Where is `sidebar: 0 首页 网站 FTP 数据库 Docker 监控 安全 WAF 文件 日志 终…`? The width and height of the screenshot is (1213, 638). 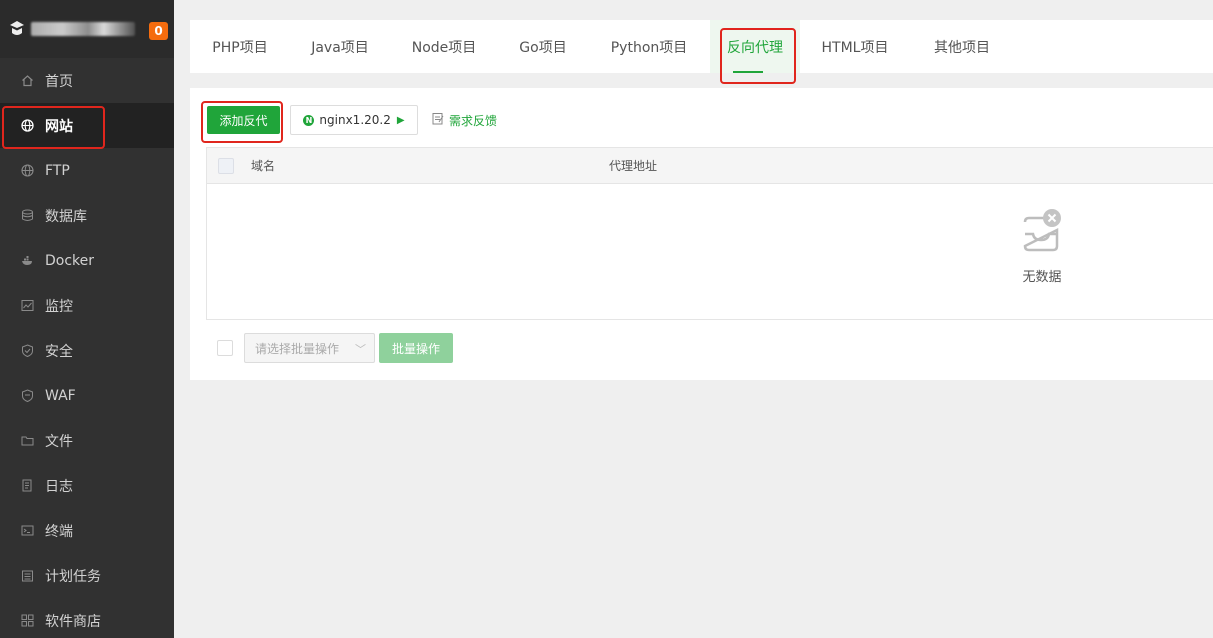 sidebar: 0 首页 网站 FTP 数据库 Docker 监控 安全 WAF 文件 日志 终… is located at coordinates (87, 319).